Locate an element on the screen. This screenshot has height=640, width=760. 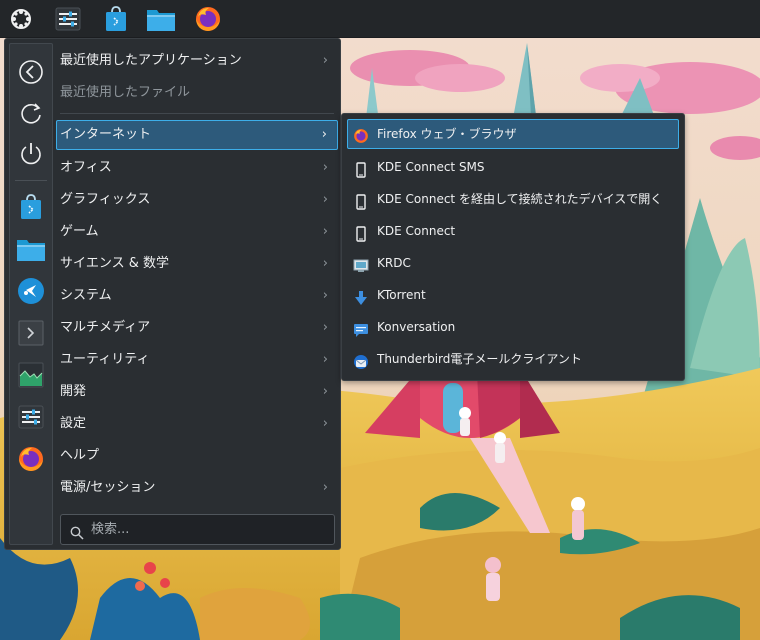
menu-item-multimedia: マルチメディア › is located at coordinates (197, 328).